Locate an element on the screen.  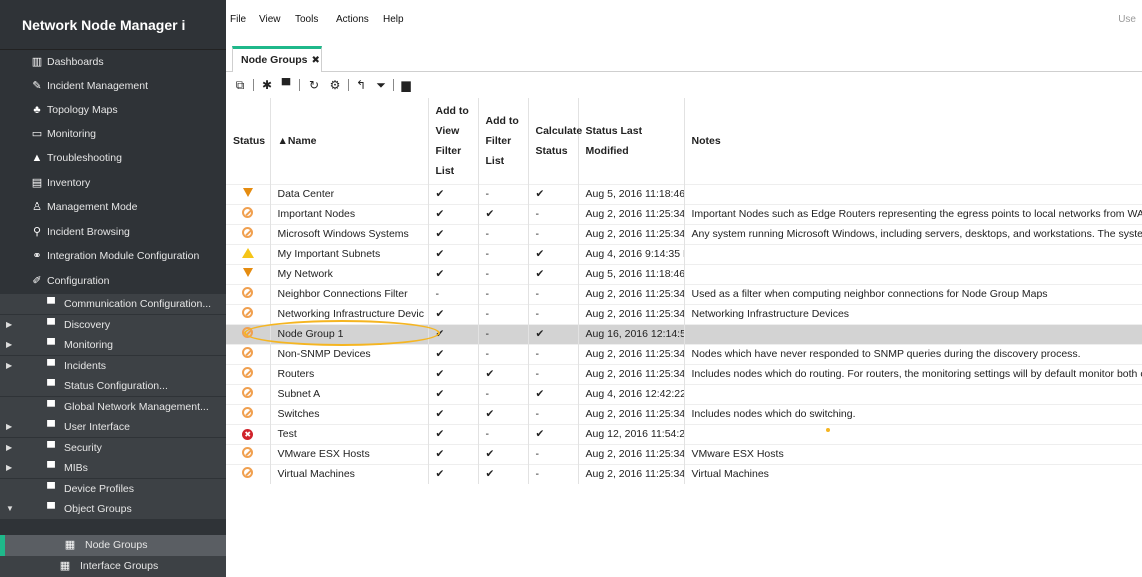
sidebar-item: ✎ Incident Management is located at coordinates (113, 86).